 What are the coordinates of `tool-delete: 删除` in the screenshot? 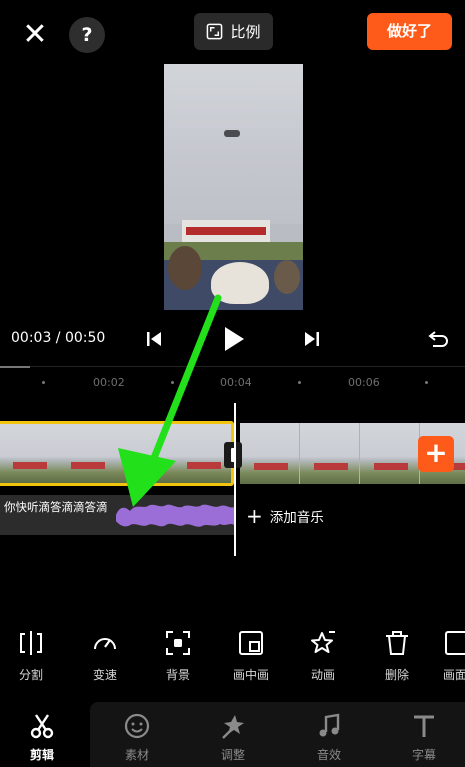 It's located at (397, 655).